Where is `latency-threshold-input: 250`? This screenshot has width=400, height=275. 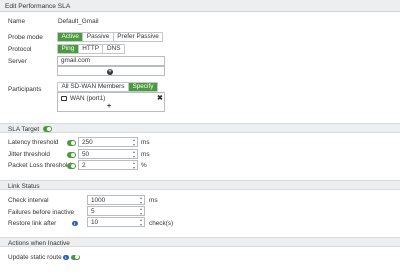
latency-threshold-input: 250 is located at coordinates (108, 142).